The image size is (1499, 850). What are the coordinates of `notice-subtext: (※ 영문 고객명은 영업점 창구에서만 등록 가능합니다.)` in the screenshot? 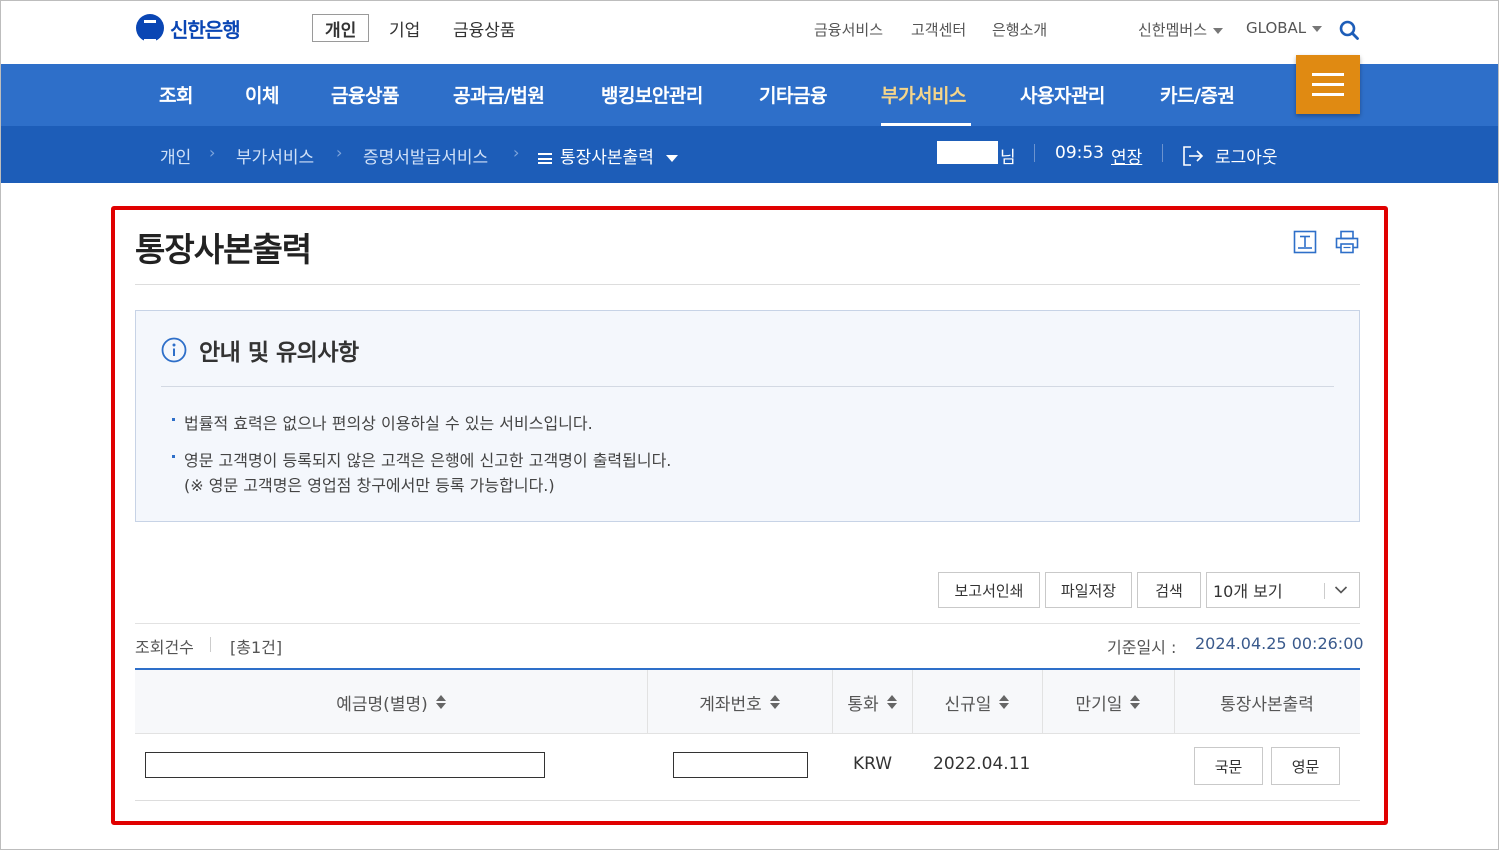 It's located at (369, 485).